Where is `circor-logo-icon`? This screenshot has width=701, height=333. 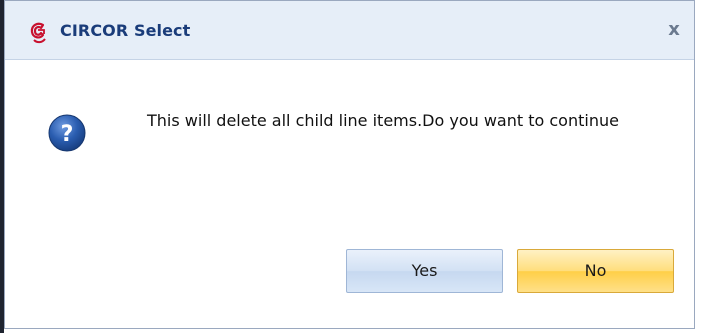
circor-logo-icon is located at coordinates (38, 33).